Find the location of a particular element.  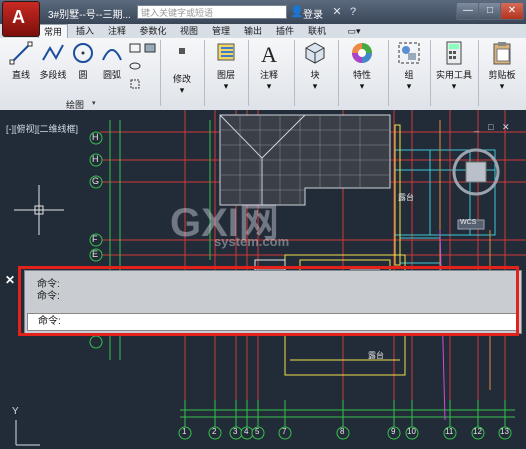

close-button: ✕ is located at coordinates (512, 11).